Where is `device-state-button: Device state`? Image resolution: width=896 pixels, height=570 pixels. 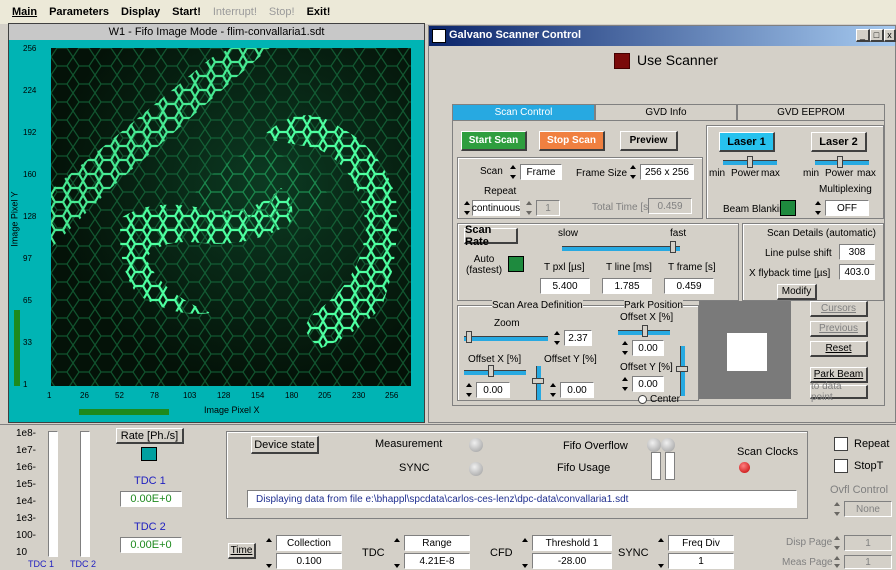
device-state-button: Device state is located at coordinates (285, 445).